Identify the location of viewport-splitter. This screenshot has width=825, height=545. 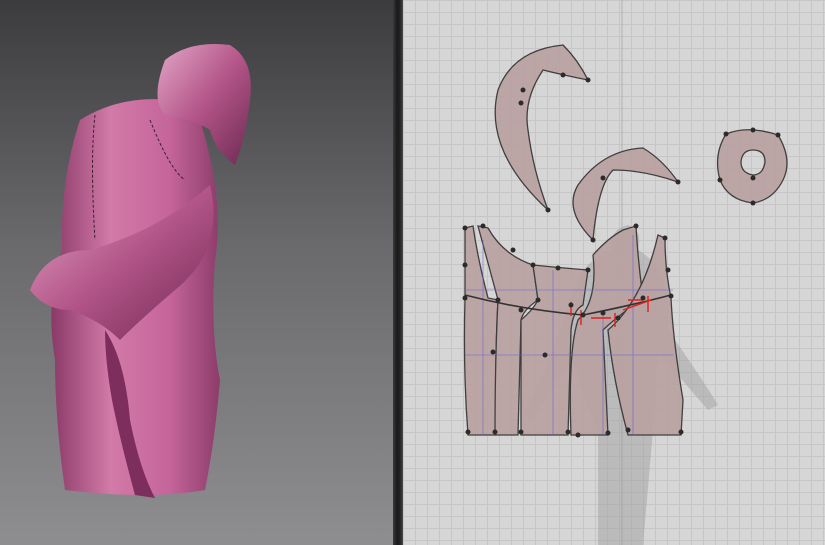
(398, 272).